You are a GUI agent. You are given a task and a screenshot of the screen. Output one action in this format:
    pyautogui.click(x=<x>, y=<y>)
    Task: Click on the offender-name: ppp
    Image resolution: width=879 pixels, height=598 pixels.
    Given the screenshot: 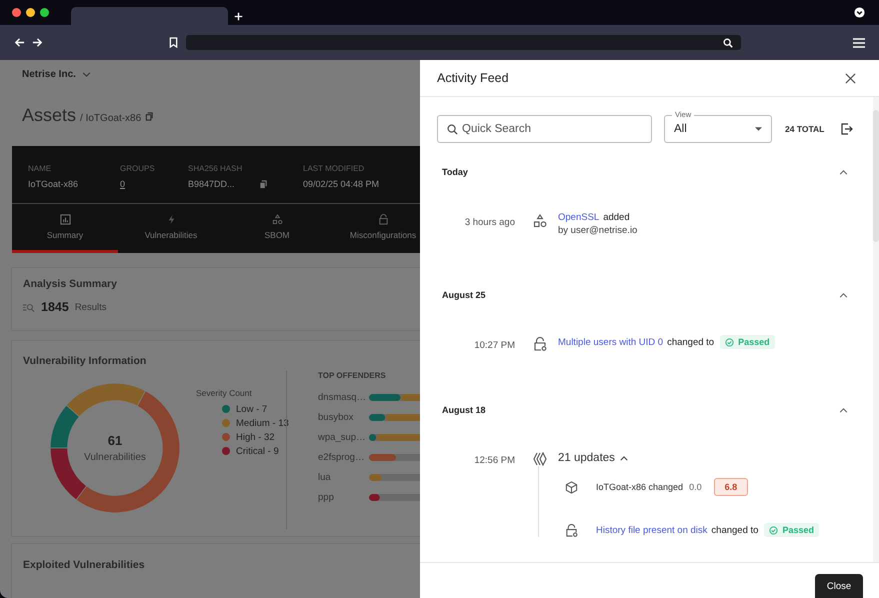 What is the action you would take?
    pyautogui.click(x=326, y=497)
    